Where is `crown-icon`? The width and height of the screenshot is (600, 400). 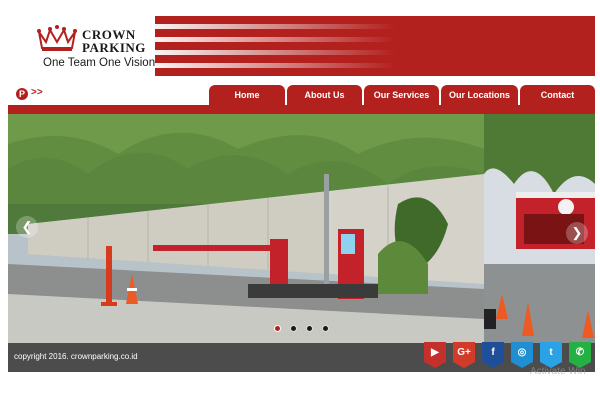
crown-icon is located at coordinates (57, 38).